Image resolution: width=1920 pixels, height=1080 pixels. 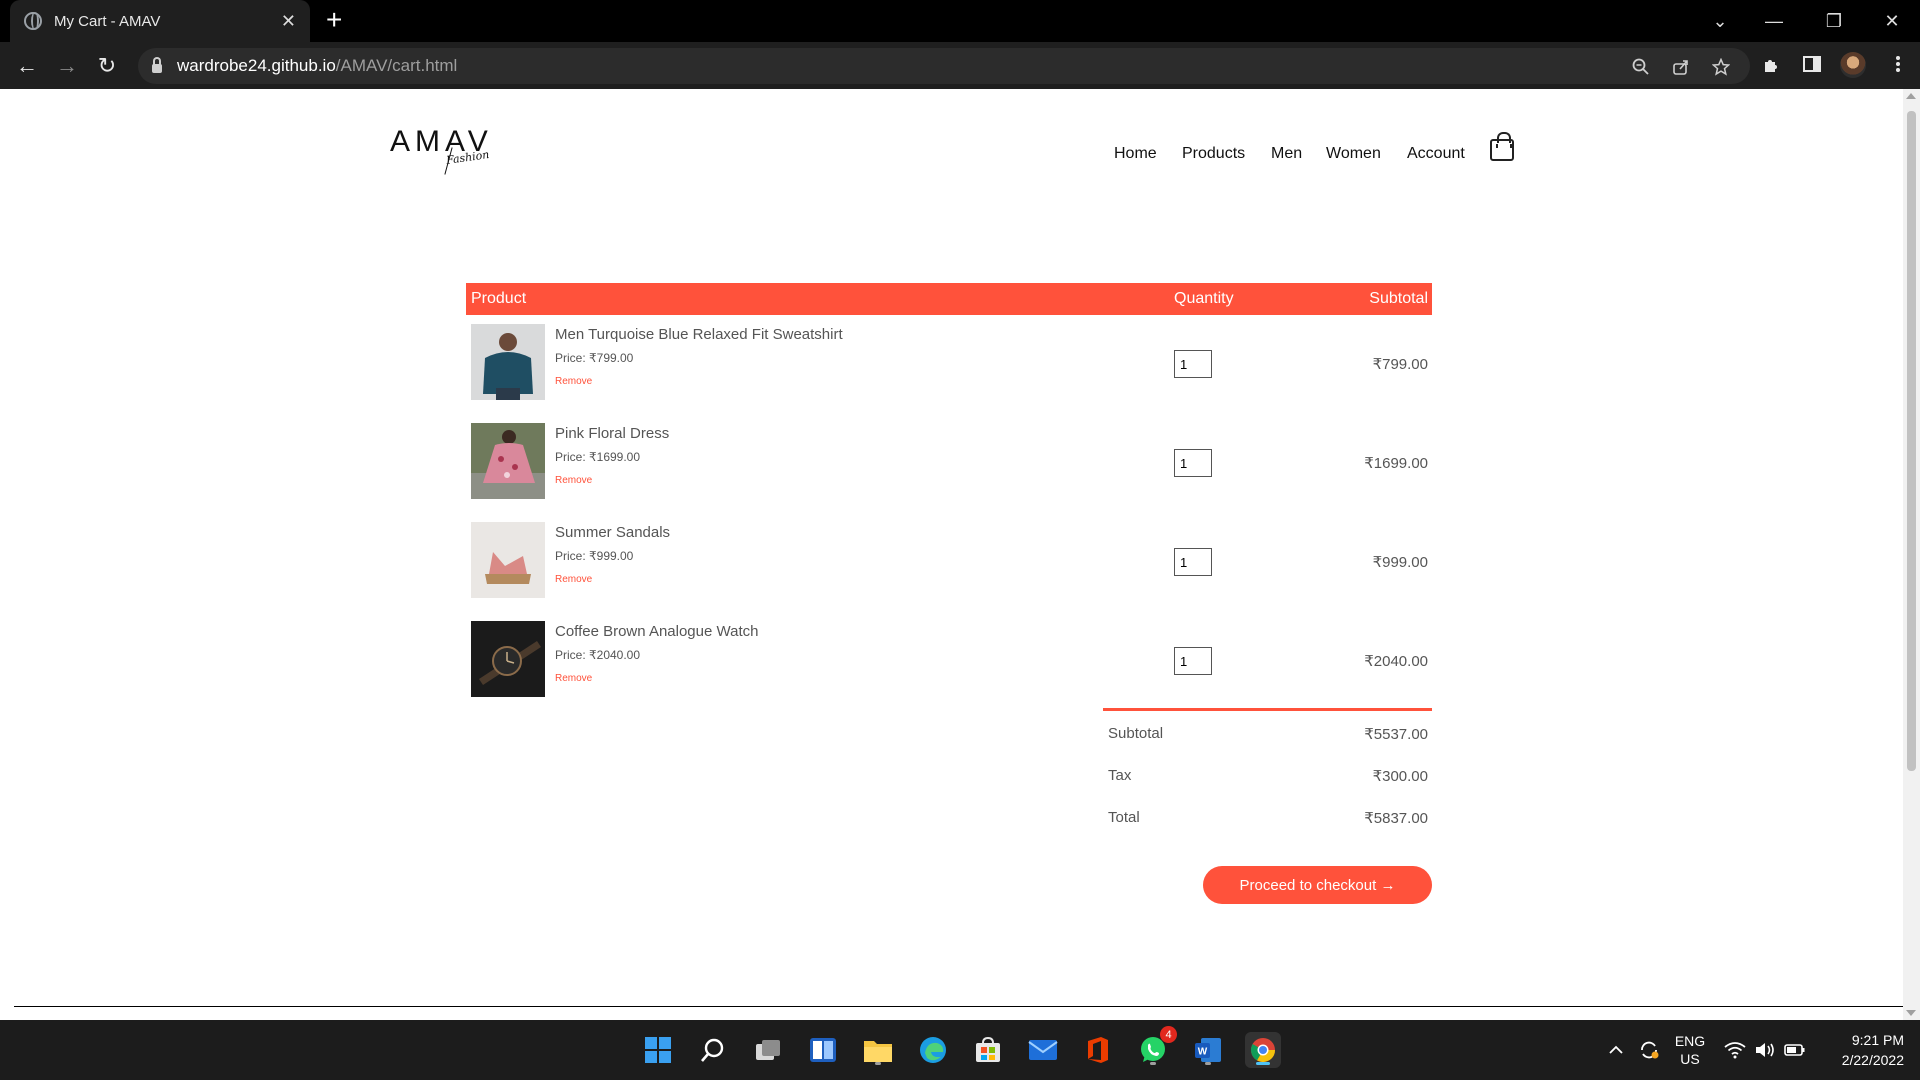 What do you see at coordinates (1267, 709) in the screenshot?
I see `totals-divider` at bounding box center [1267, 709].